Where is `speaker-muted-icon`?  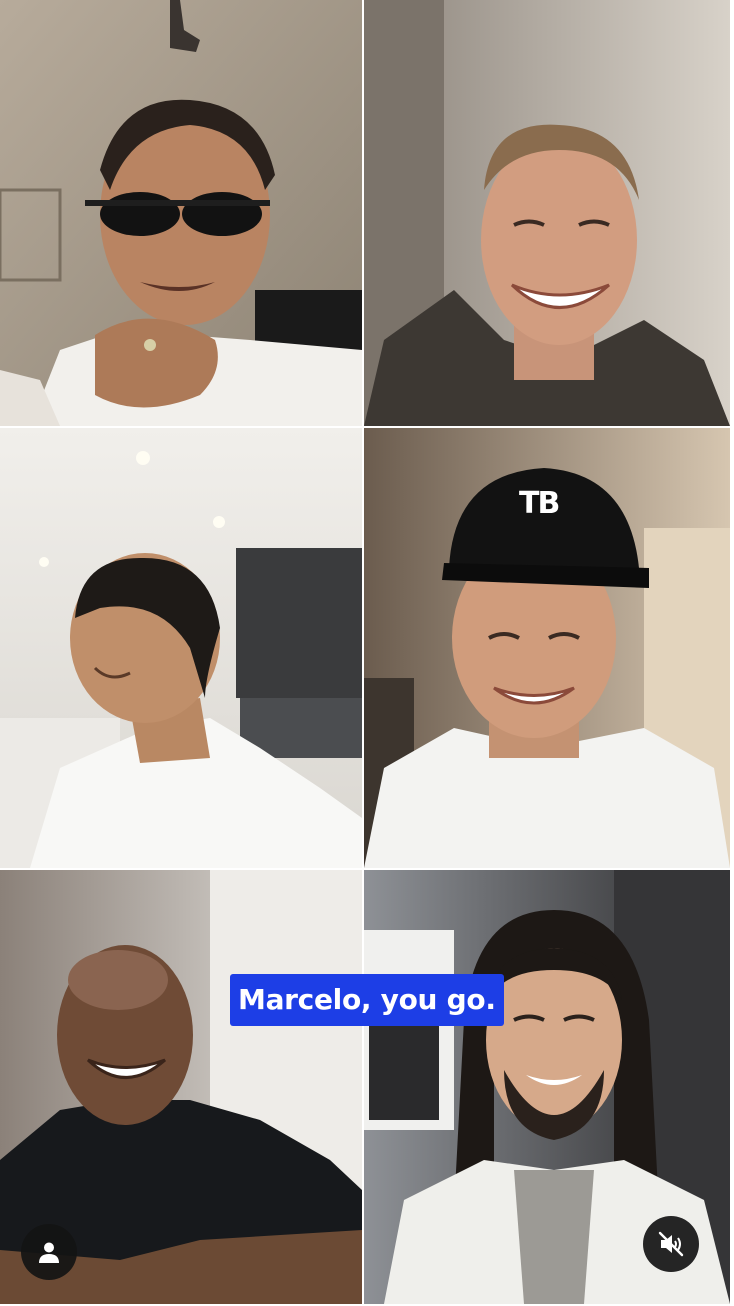
speaker-muted-icon is located at coordinates (671, 1244).